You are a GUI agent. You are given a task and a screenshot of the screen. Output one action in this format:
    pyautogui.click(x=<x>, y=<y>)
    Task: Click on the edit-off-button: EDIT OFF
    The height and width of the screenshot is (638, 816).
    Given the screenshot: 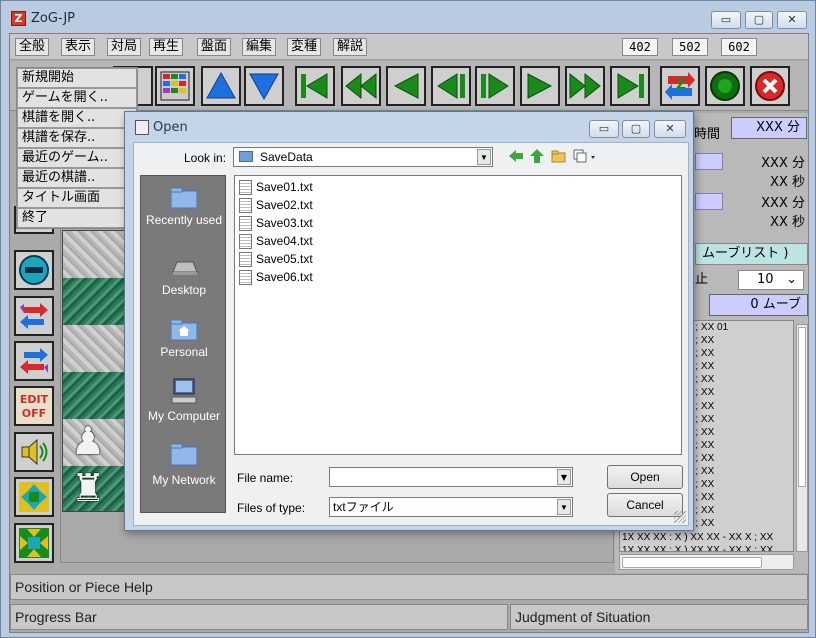 What is the action you would take?
    pyautogui.click(x=34, y=406)
    